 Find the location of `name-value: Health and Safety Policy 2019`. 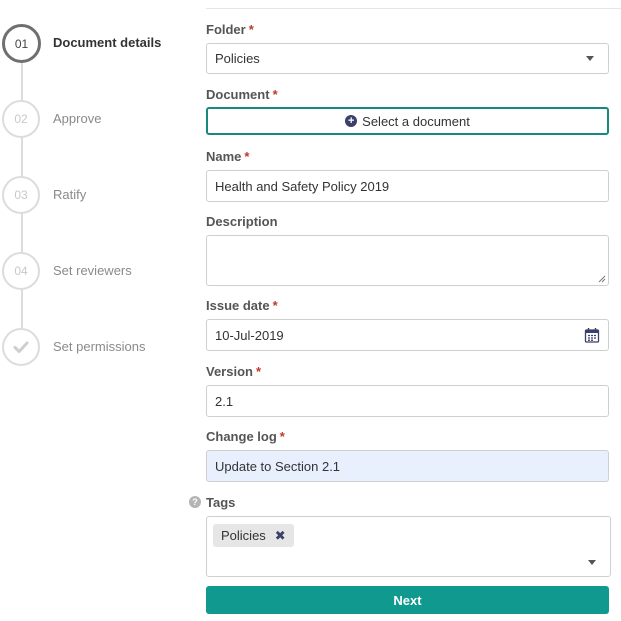

name-value: Health and Safety Policy 2019 is located at coordinates (302, 186).